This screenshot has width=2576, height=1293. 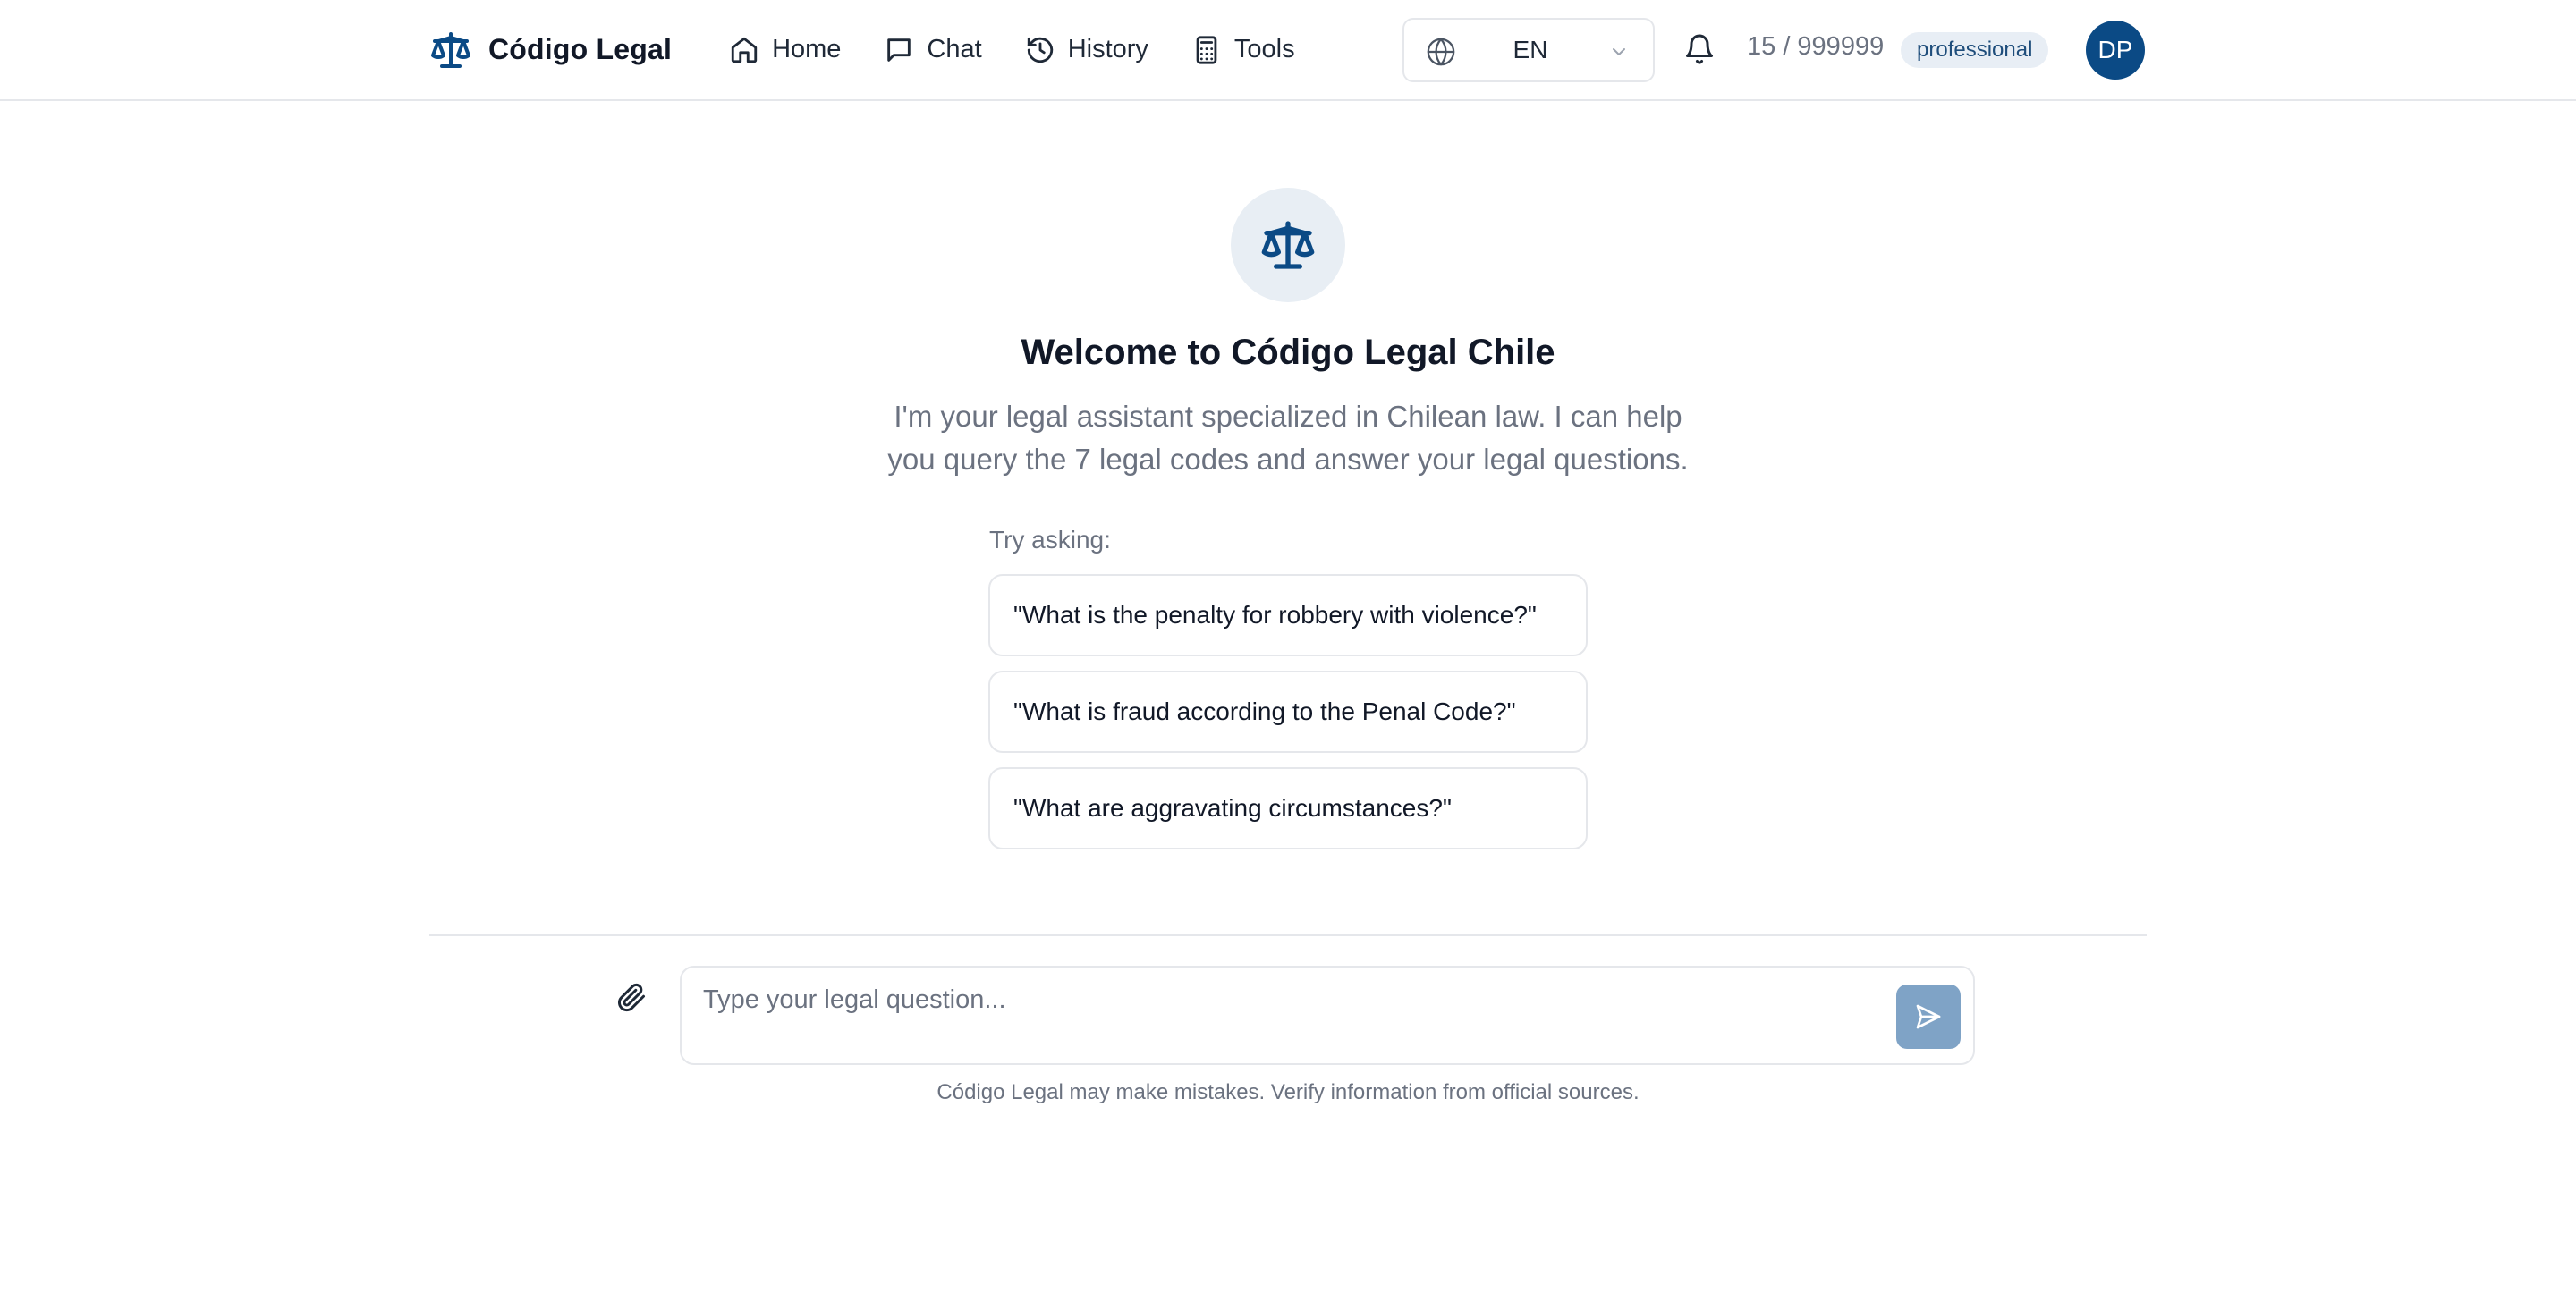 I want to click on try-asking-label: Try asking:, so click(x=1050, y=540).